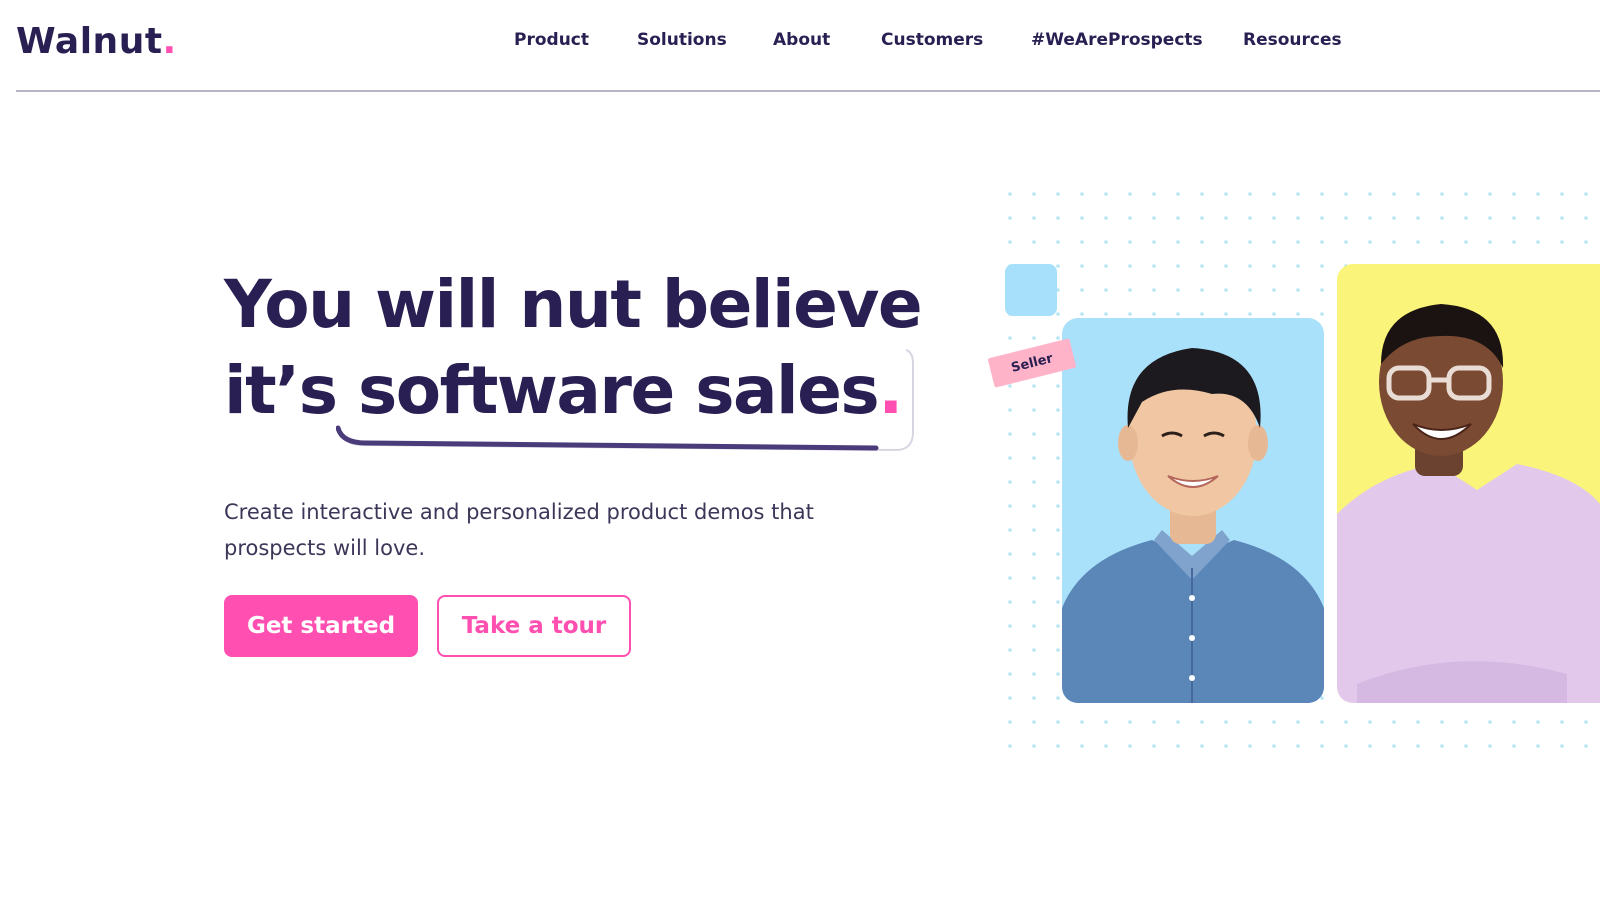 Image resolution: width=1600 pixels, height=900 pixels. I want to click on decorative-square, so click(1031, 290).